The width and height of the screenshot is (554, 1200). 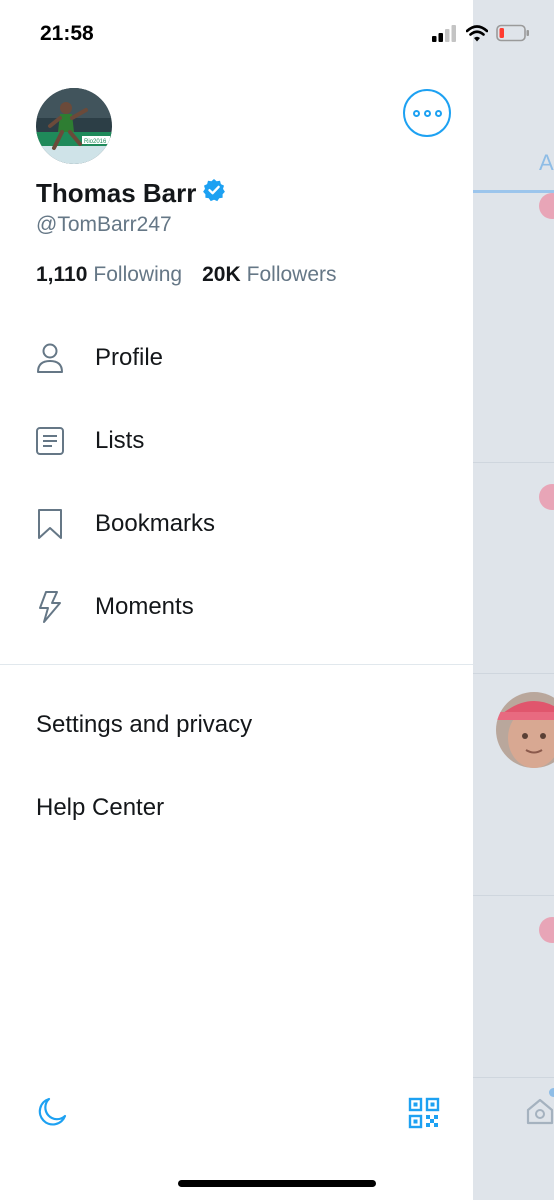 What do you see at coordinates (539, 1113) in the screenshot?
I see `home-tab-icon` at bounding box center [539, 1113].